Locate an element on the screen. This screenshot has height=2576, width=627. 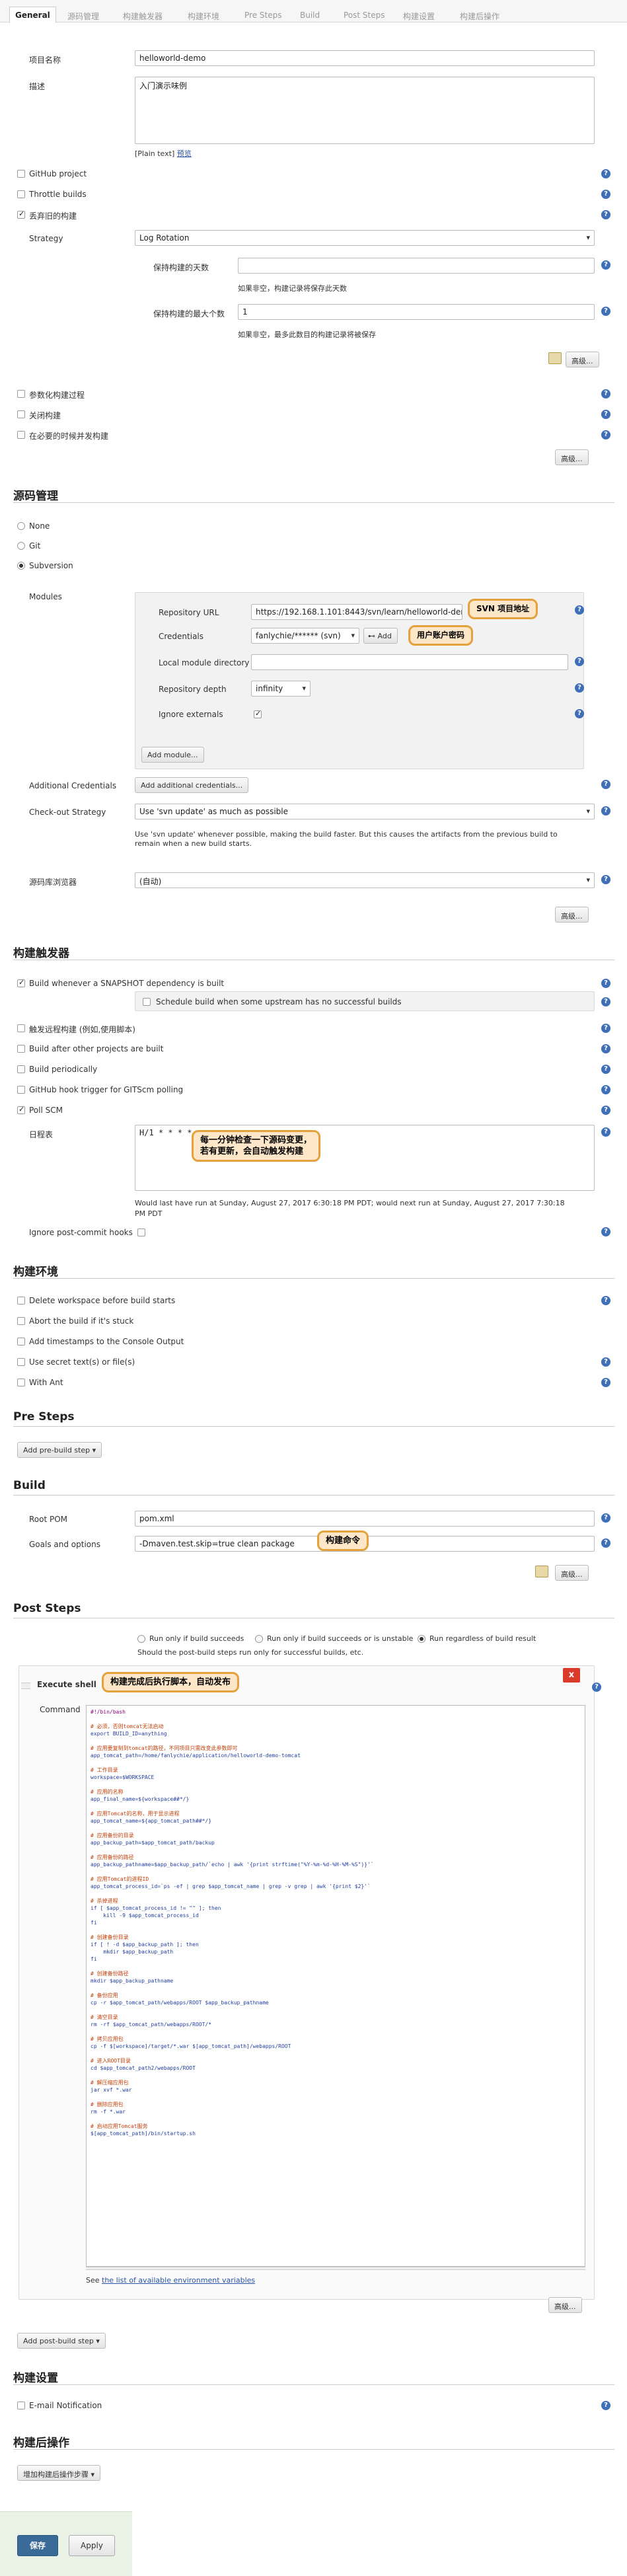
concurrent-build-checkbox is located at coordinates (21, 435).